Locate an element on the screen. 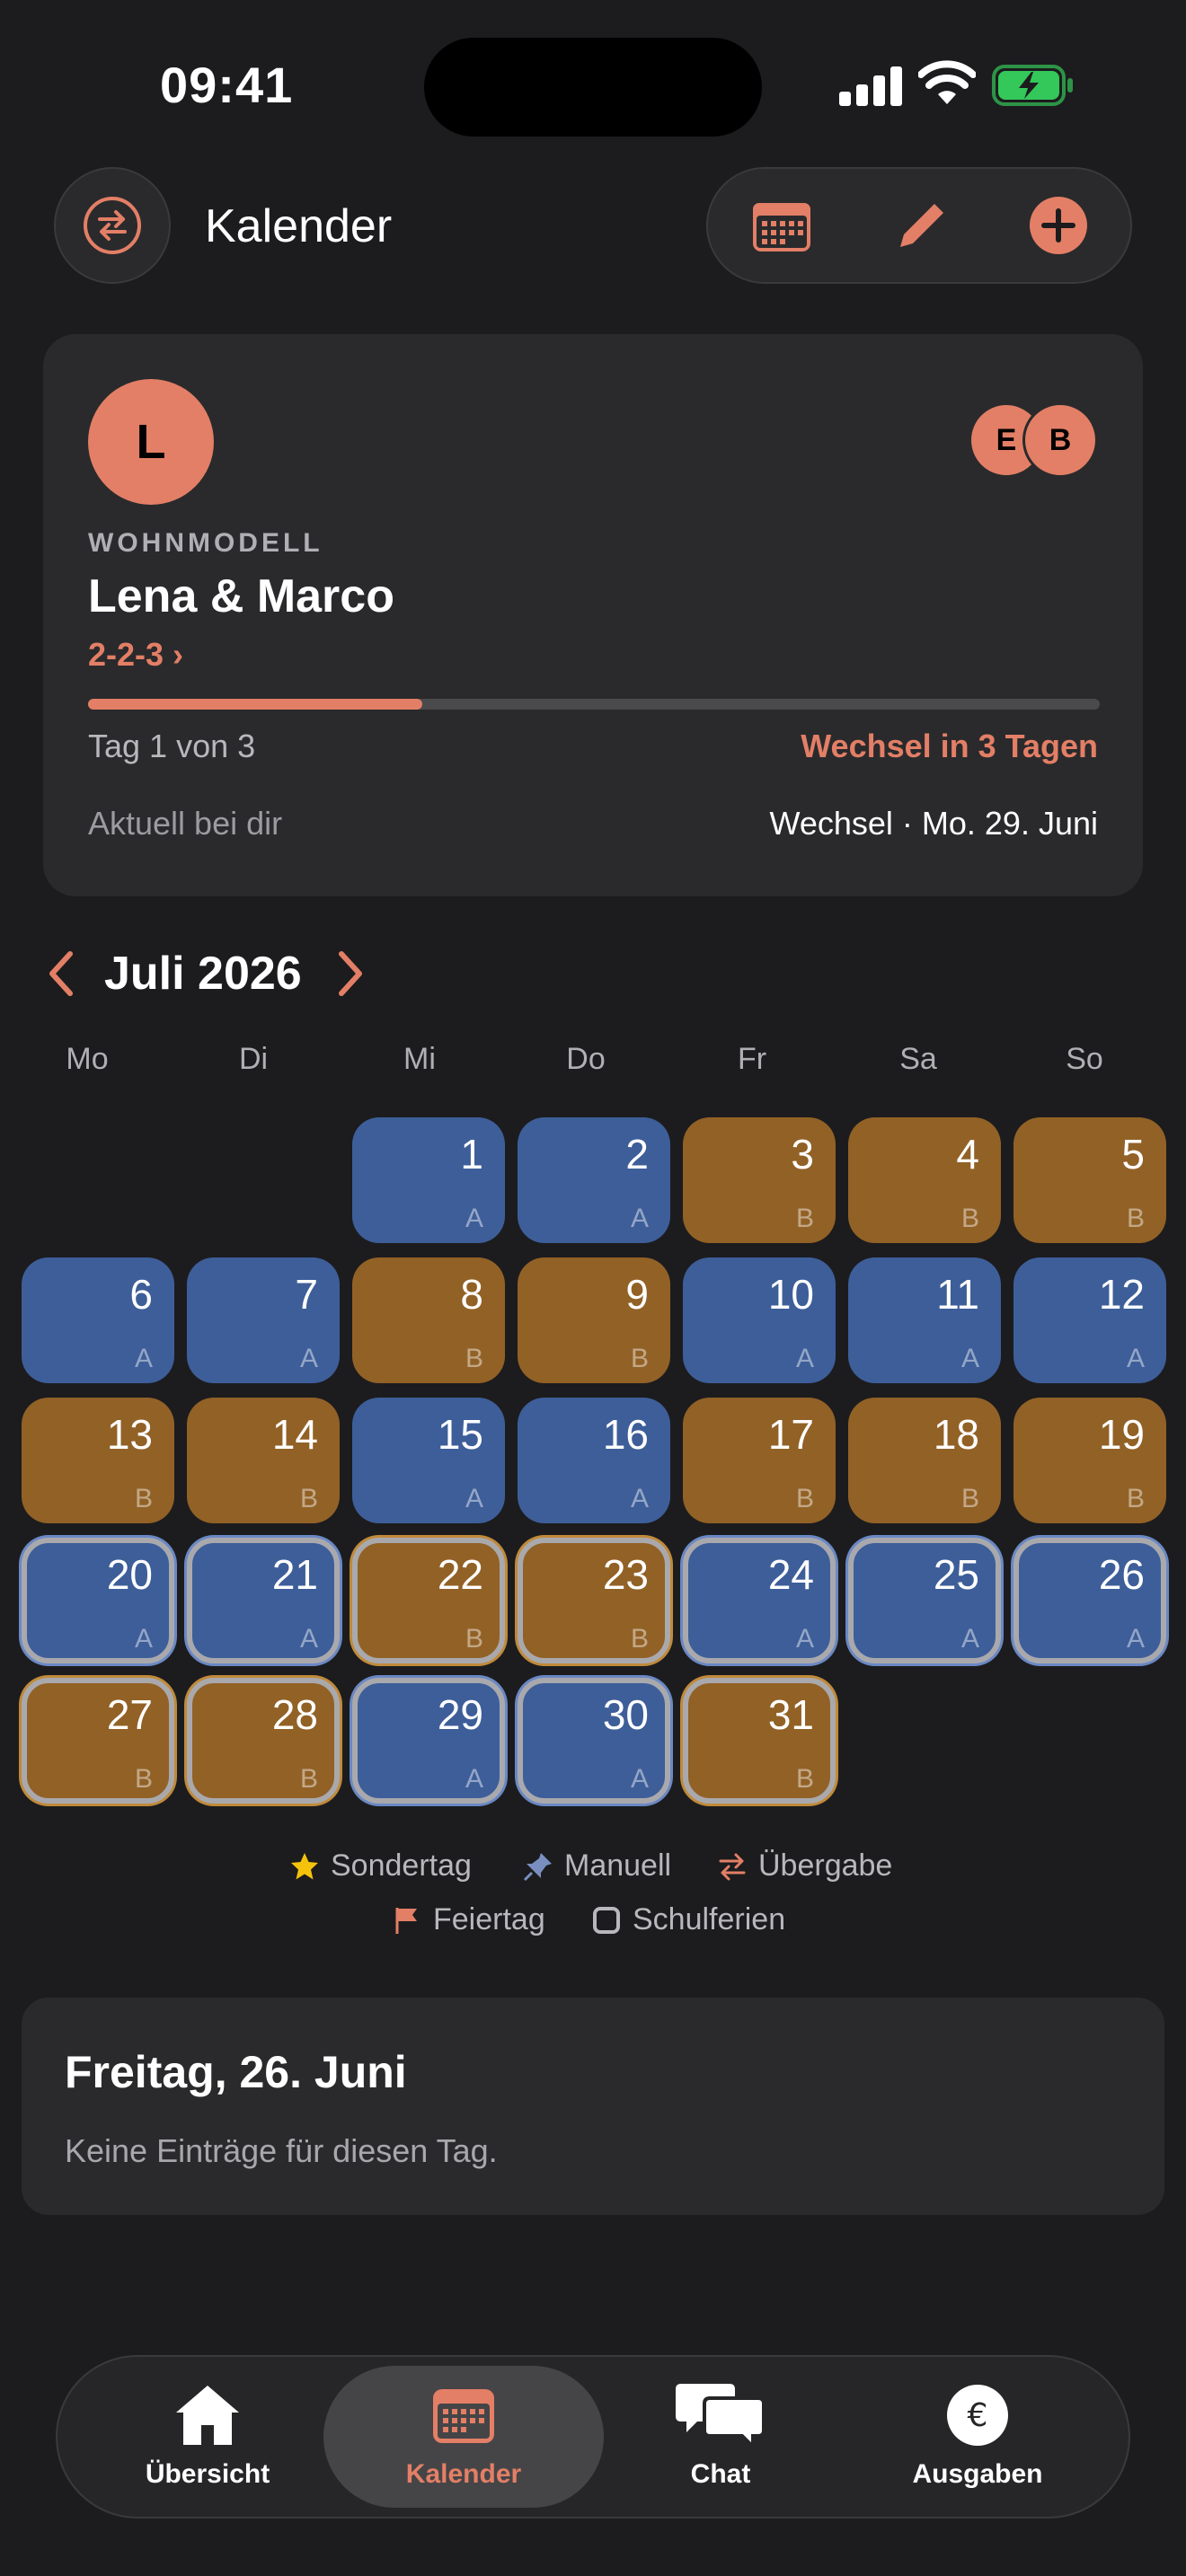 This screenshot has width=1186, height=2576. calendar-day: 24 A is located at coordinates (759, 1600).